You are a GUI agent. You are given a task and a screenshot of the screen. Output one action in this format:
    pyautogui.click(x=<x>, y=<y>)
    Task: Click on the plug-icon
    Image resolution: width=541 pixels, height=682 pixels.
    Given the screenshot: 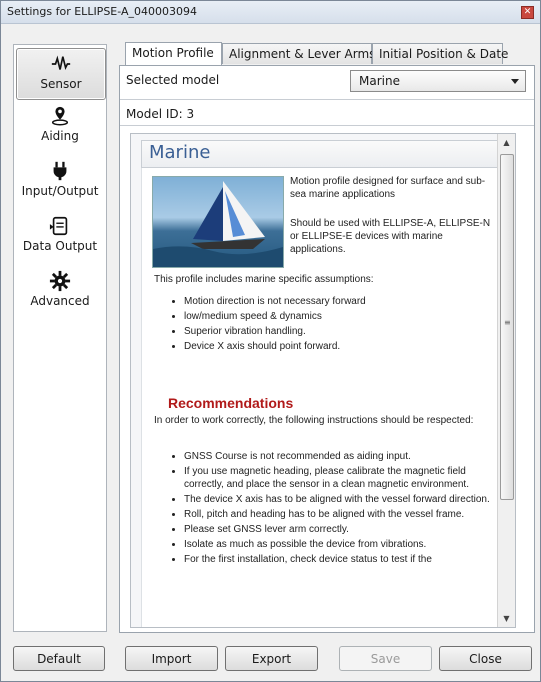 What is the action you would take?
    pyautogui.click(x=60, y=171)
    